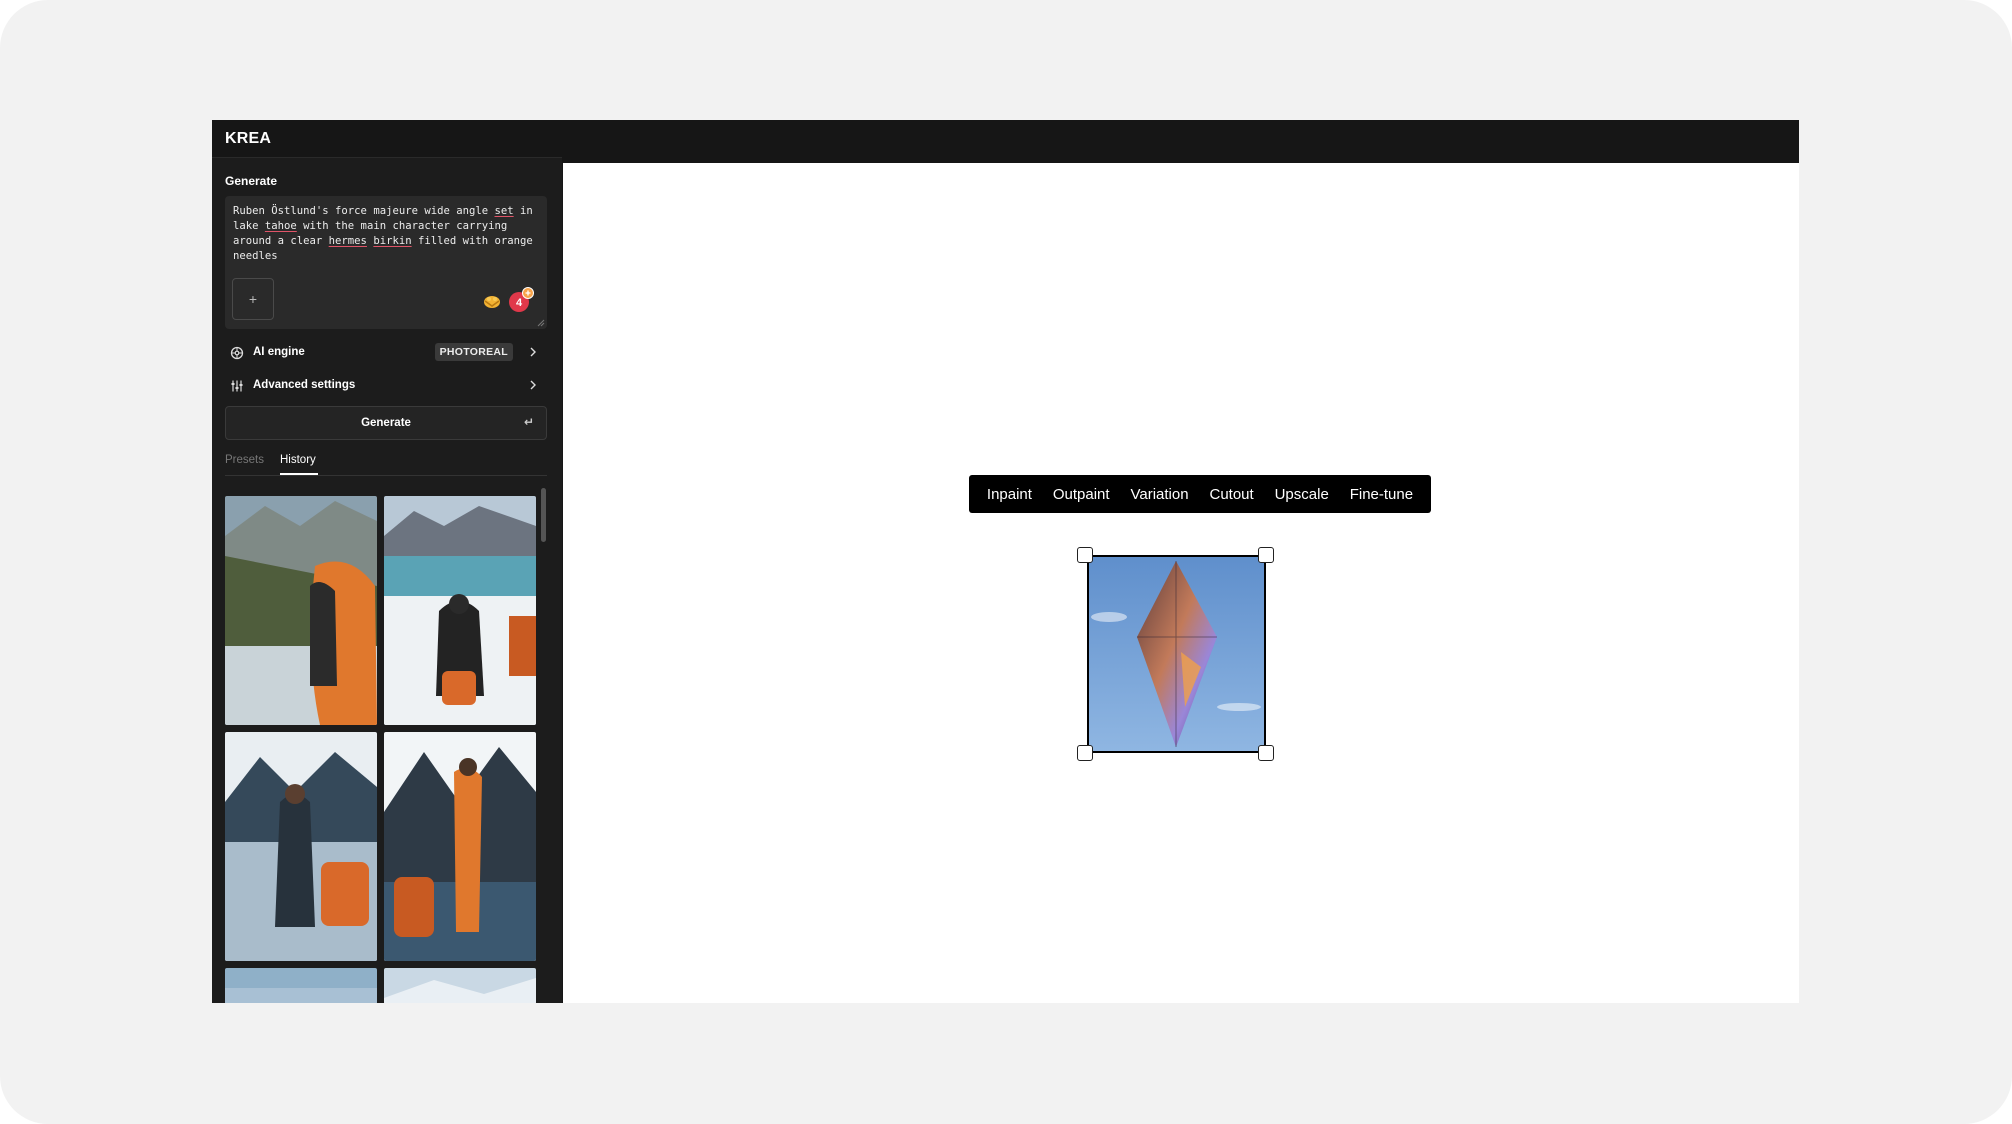 This screenshot has height=1124, width=2012. What do you see at coordinates (1085, 555) in the screenshot?
I see `resize-handle-top-left` at bounding box center [1085, 555].